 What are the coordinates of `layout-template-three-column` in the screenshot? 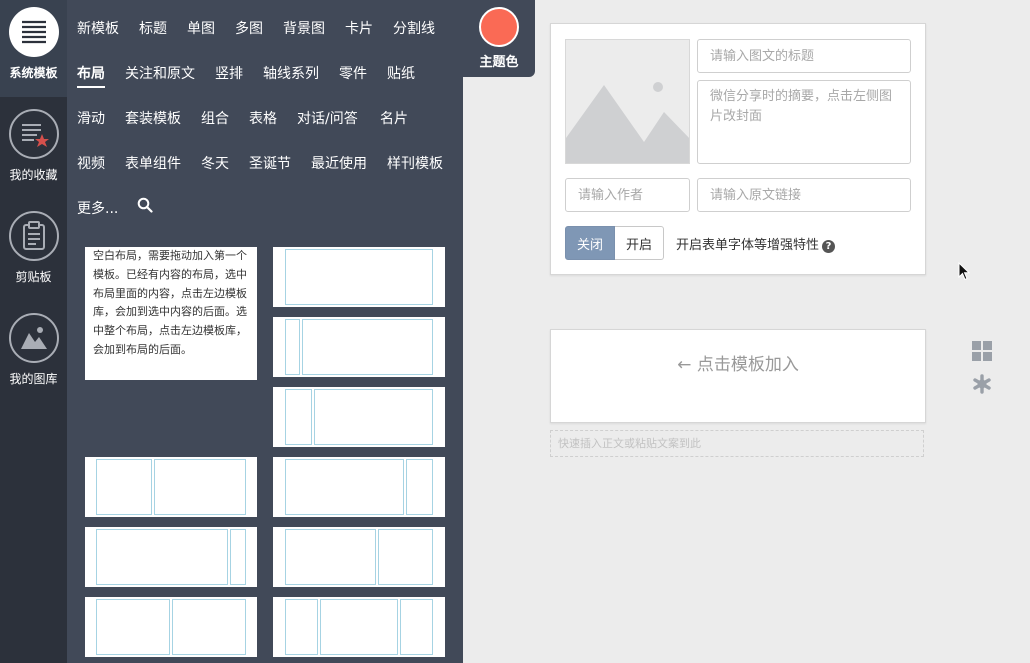 It's located at (359, 627).